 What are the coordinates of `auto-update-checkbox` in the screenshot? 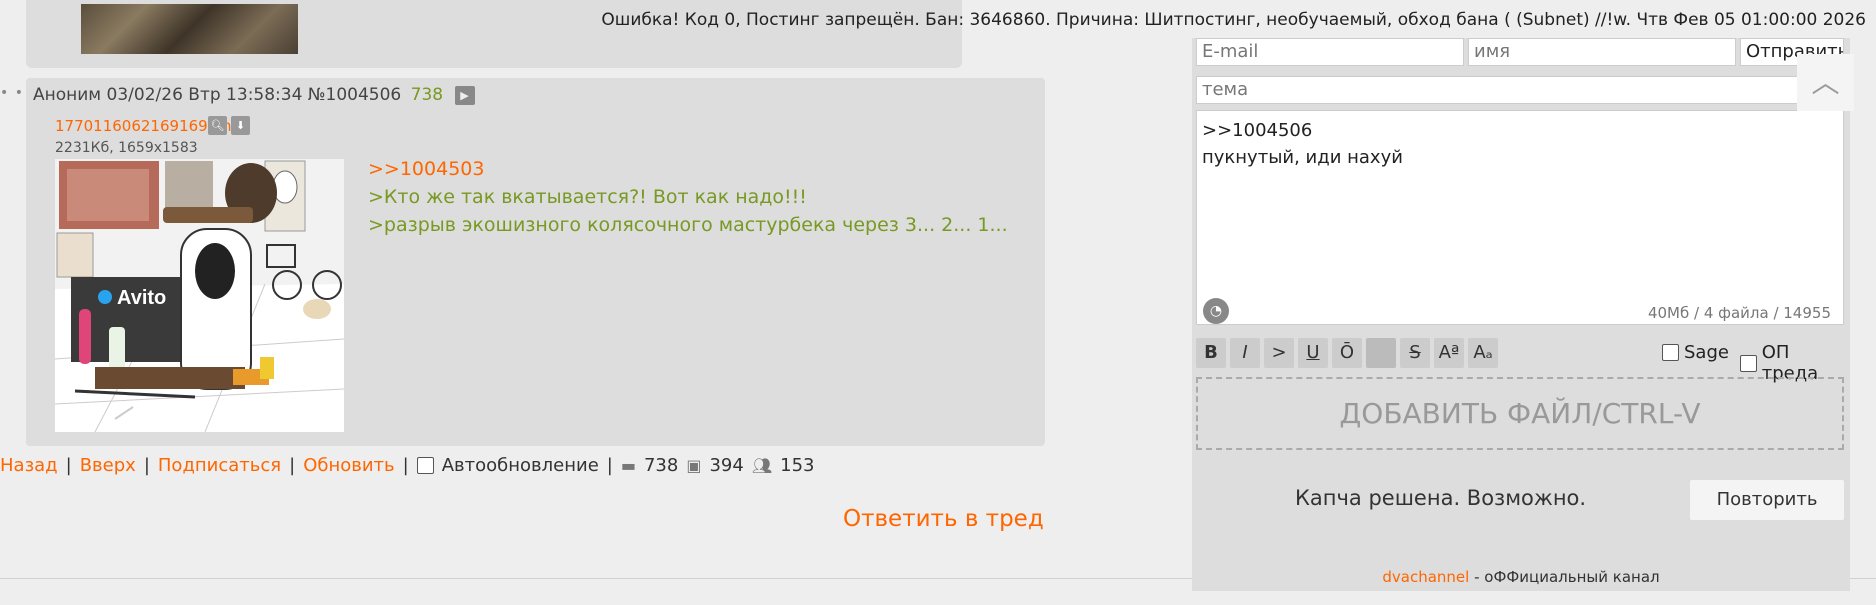 It's located at (425, 465).